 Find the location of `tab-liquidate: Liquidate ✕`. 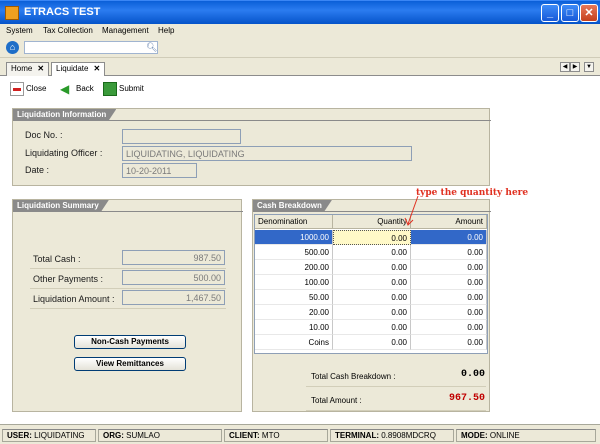

tab-liquidate: Liquidate ✕ is located at coordinates (78, 69).